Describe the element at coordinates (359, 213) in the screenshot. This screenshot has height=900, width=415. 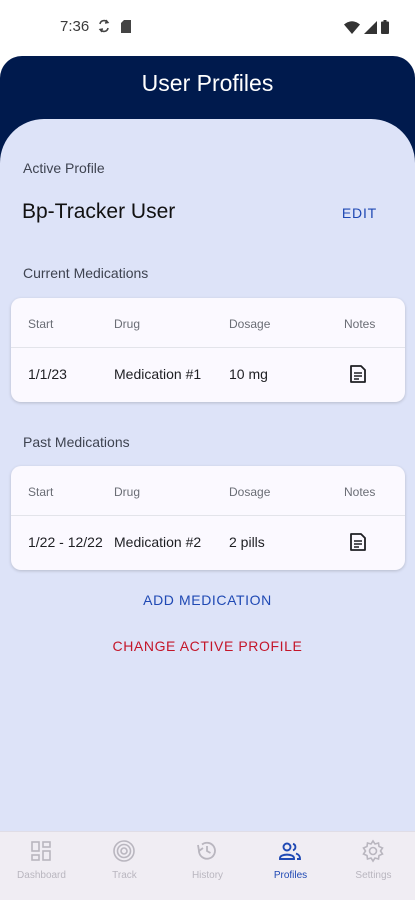
I see `edit-profile-button: EDIT` at that location.